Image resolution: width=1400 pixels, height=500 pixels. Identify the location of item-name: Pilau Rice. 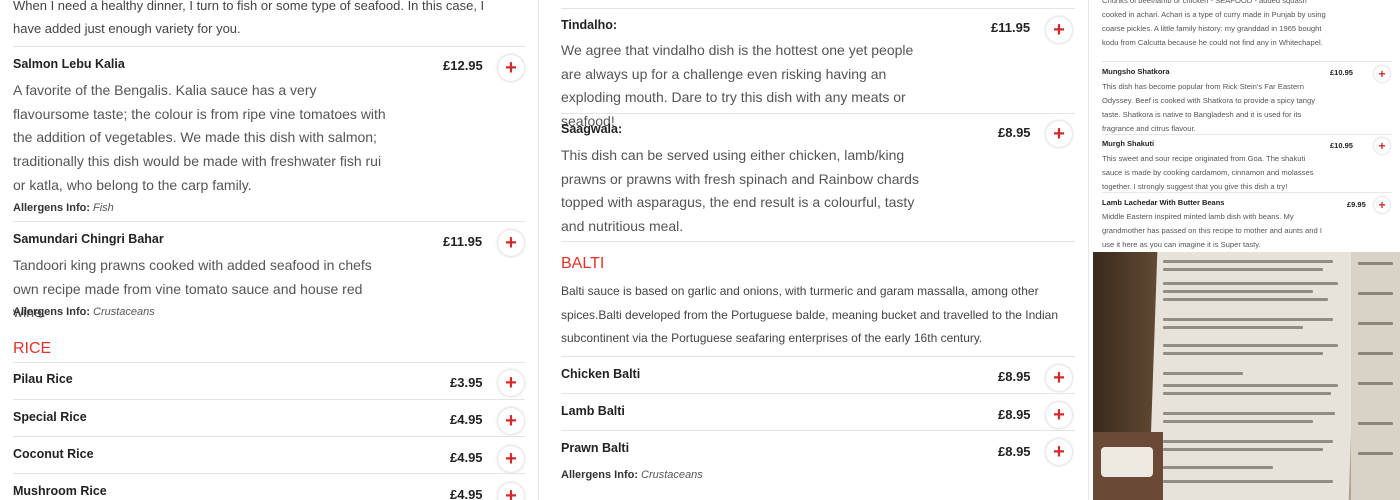
(43, 379).